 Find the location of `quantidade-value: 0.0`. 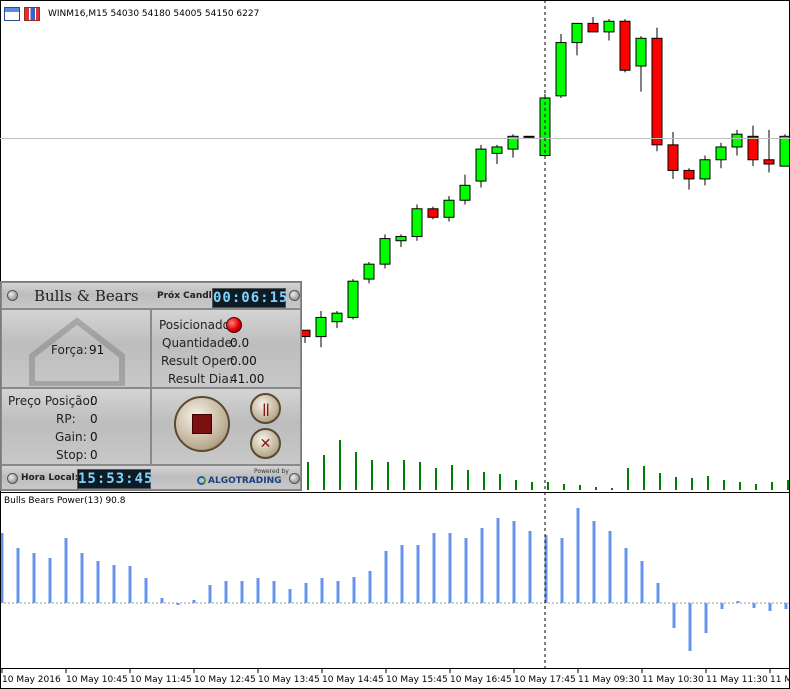

quantidade-value: 0.0 is located at coordinates (240, 343).